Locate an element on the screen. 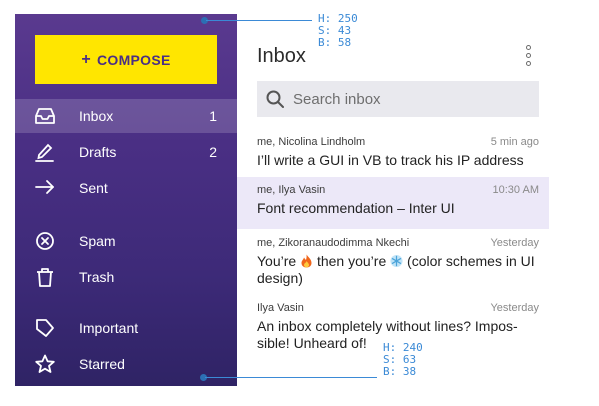 Image resolution: width=599 pixels, height=406 pixels. sidebar-item-important: Important is located at coordinates (126, 328).